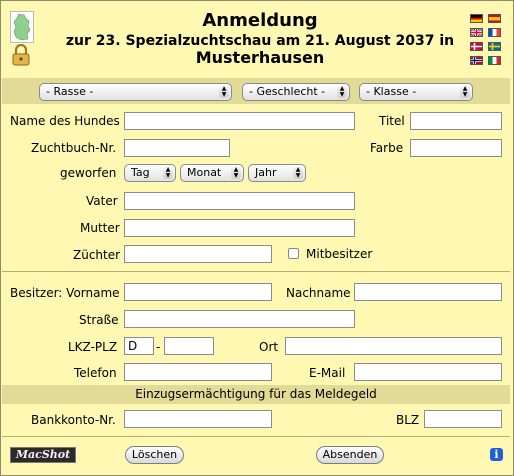 This screenshot has width=514, height=476. Describe the element at coordinates (392, 121) in the screenshot. I see `title-label: Titel` at that location.